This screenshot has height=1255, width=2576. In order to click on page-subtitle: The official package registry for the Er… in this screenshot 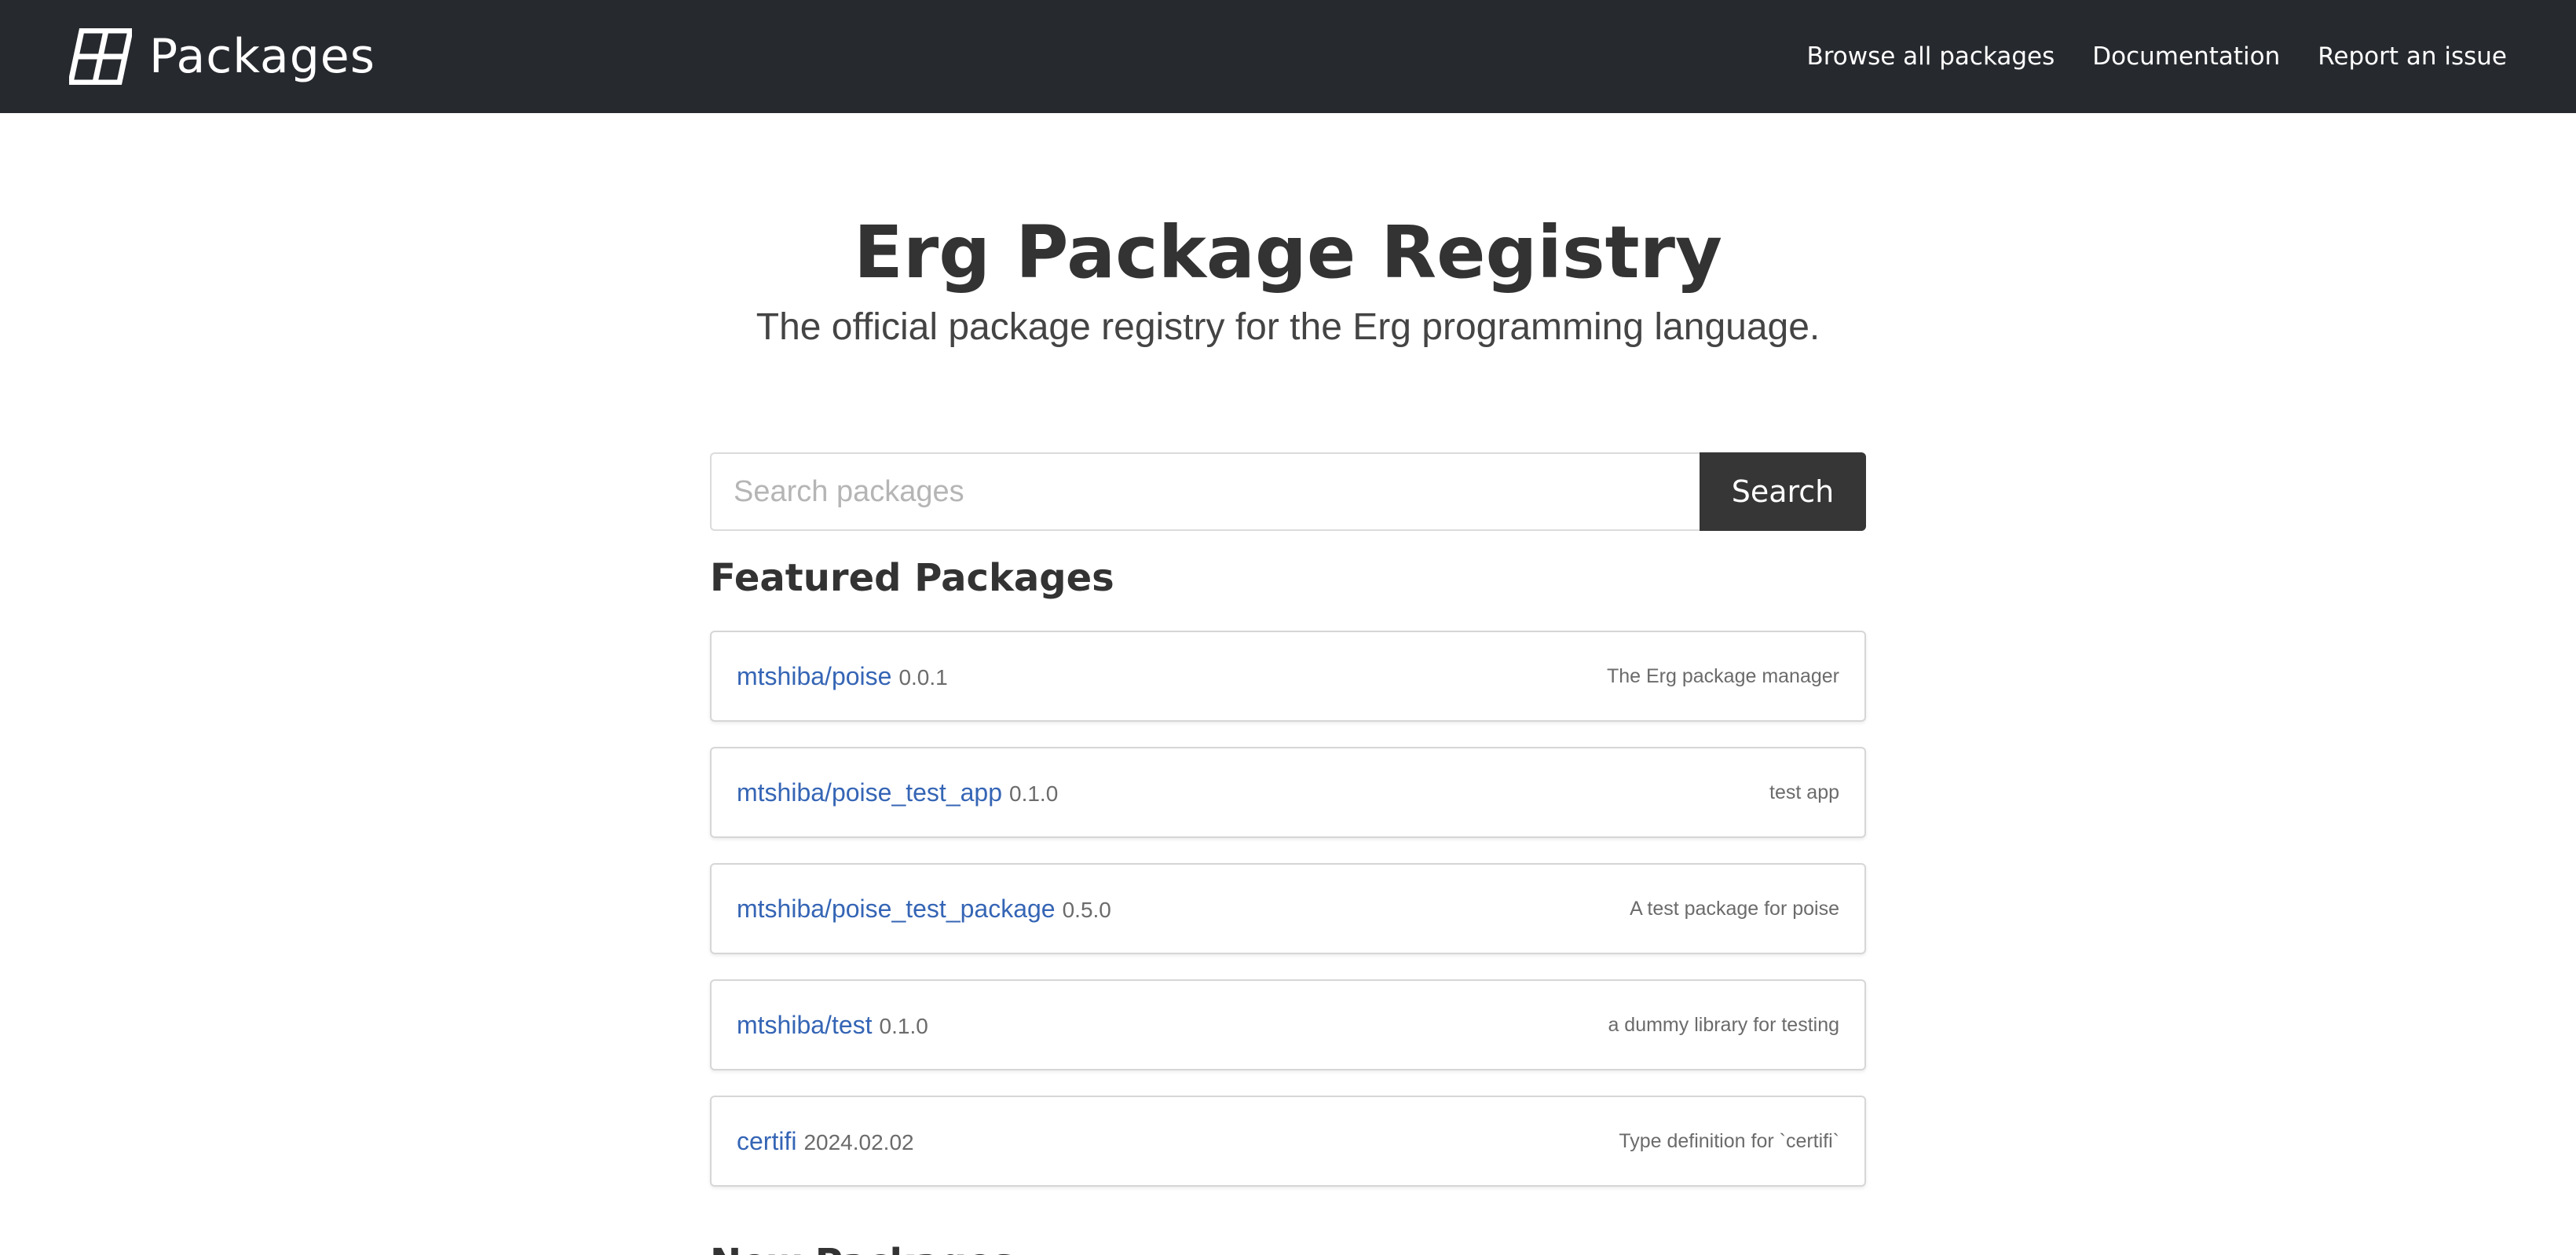, I will do `click(1288, 327)`.